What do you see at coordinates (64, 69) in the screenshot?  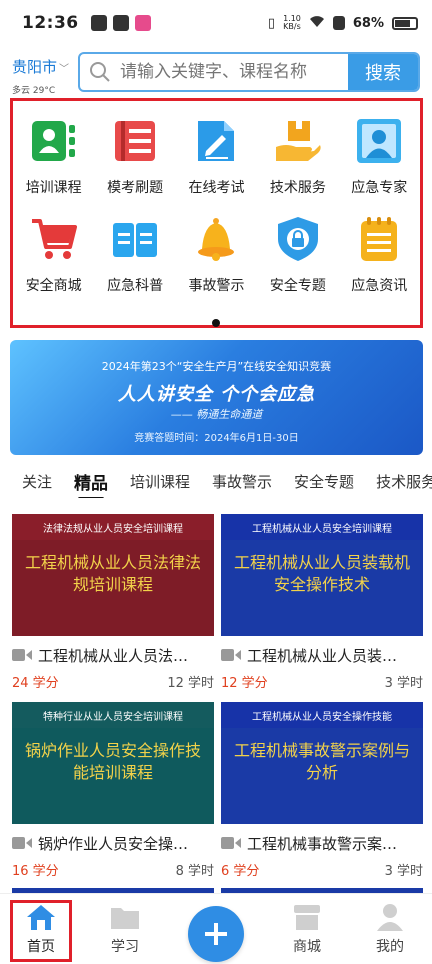 I see `chevron-down-icon: ﹀` at bounding box center [64, 69].